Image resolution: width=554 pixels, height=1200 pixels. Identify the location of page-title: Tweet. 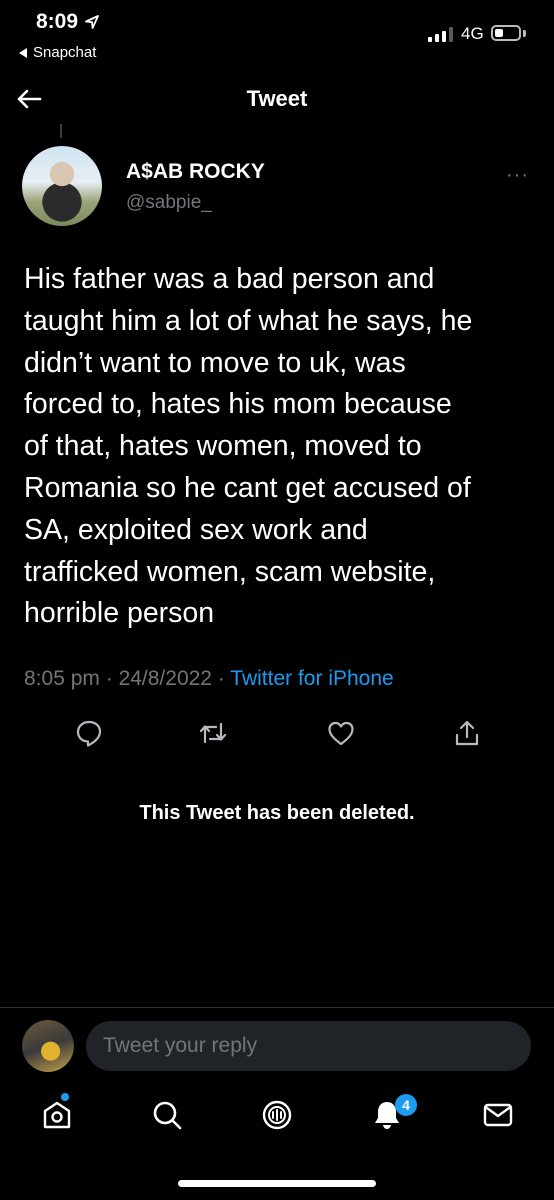
(277, 98).